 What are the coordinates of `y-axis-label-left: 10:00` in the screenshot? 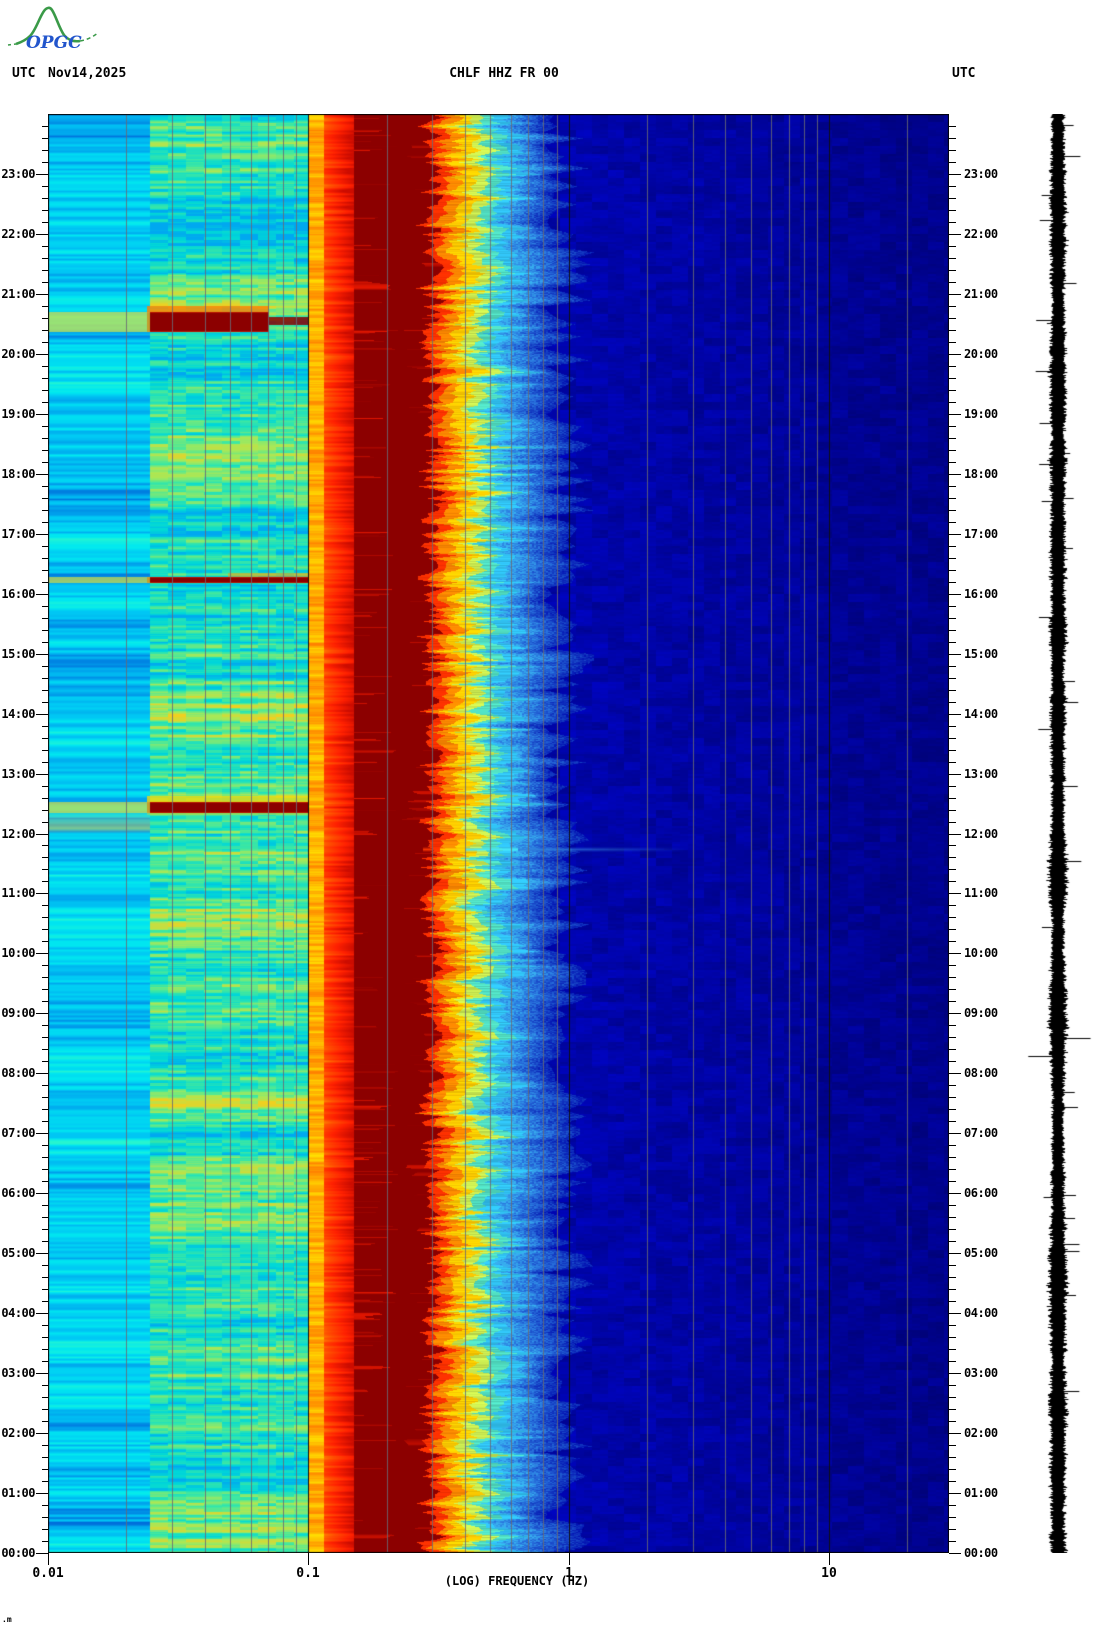 It's located at (18, 953).